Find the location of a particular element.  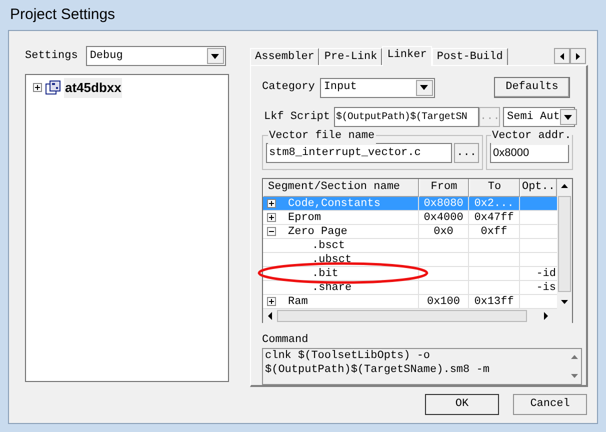

table-cell: 0x0 is located at coordinates (444, 231).